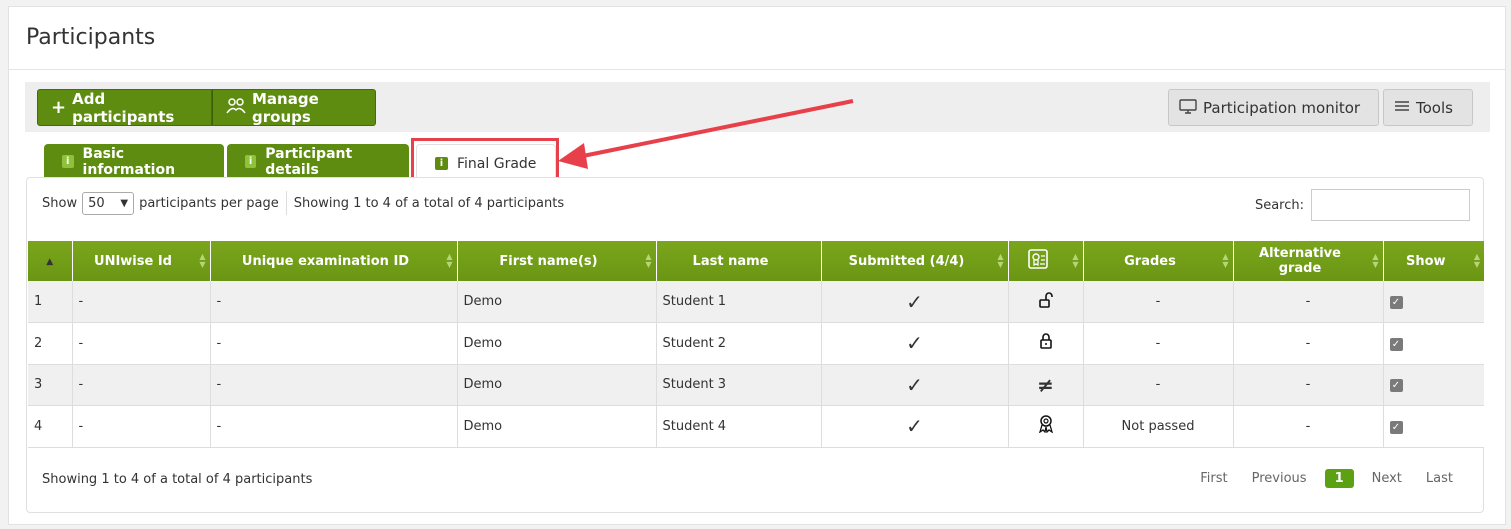 The image size is (1511, 529). What do you see at coordinates (1279, 205) in the screenshot?
I see `search-label: Search:` at bounding box center [1279, 205].